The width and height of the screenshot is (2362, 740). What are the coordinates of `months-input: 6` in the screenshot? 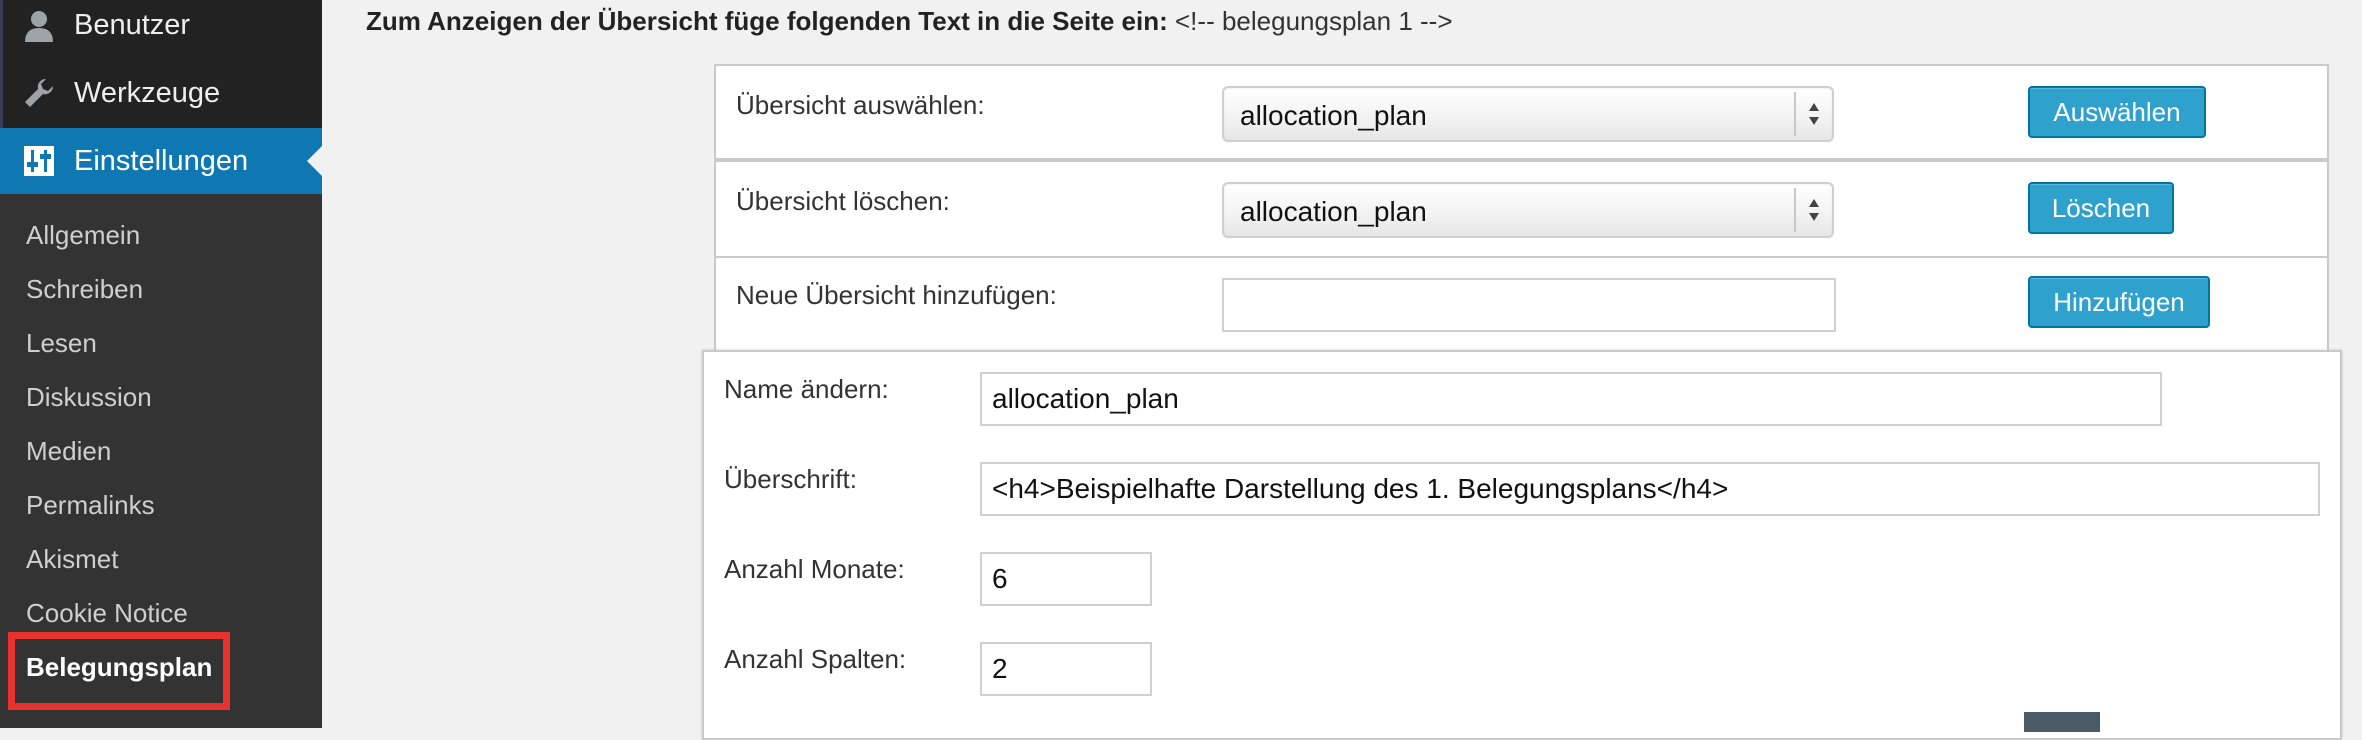 It's located at (1066, 579).